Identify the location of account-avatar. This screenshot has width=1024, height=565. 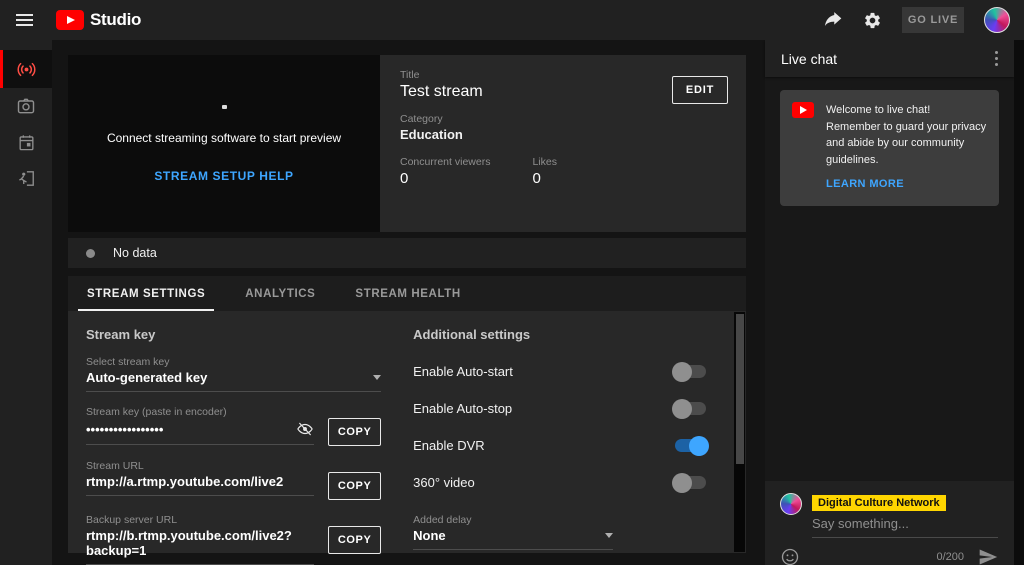
(997, 20).